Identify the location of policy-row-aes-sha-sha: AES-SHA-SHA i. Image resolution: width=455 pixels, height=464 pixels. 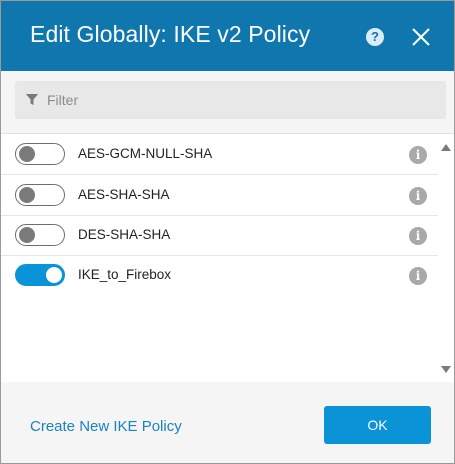
(219, 195).